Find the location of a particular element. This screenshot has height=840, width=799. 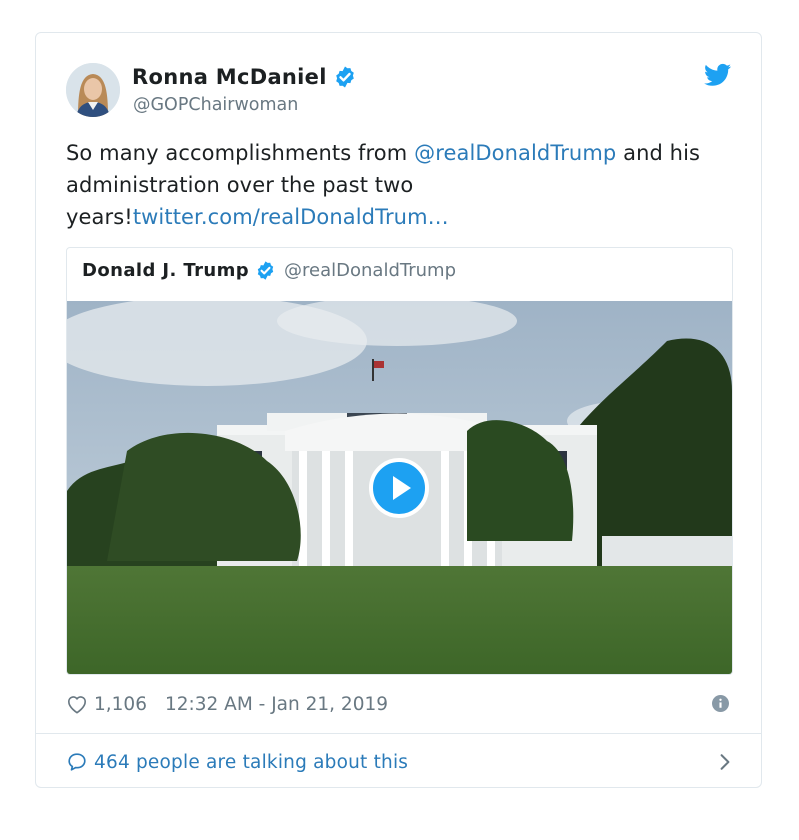

tweet-timestamp: 12:32 AM - Jan 21, 2019 is located at coordinates (276, 704).